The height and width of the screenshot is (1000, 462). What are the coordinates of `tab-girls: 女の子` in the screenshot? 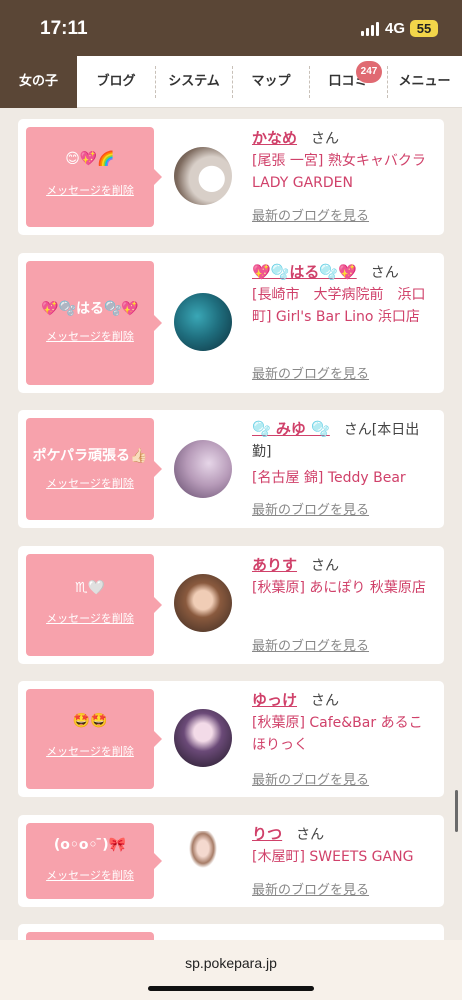 It's located at (38, 82).